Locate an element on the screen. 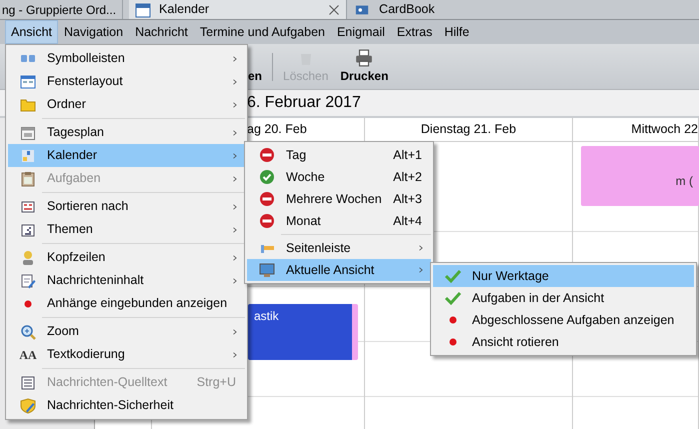  sort-icon is located at coordinates (28, 206).